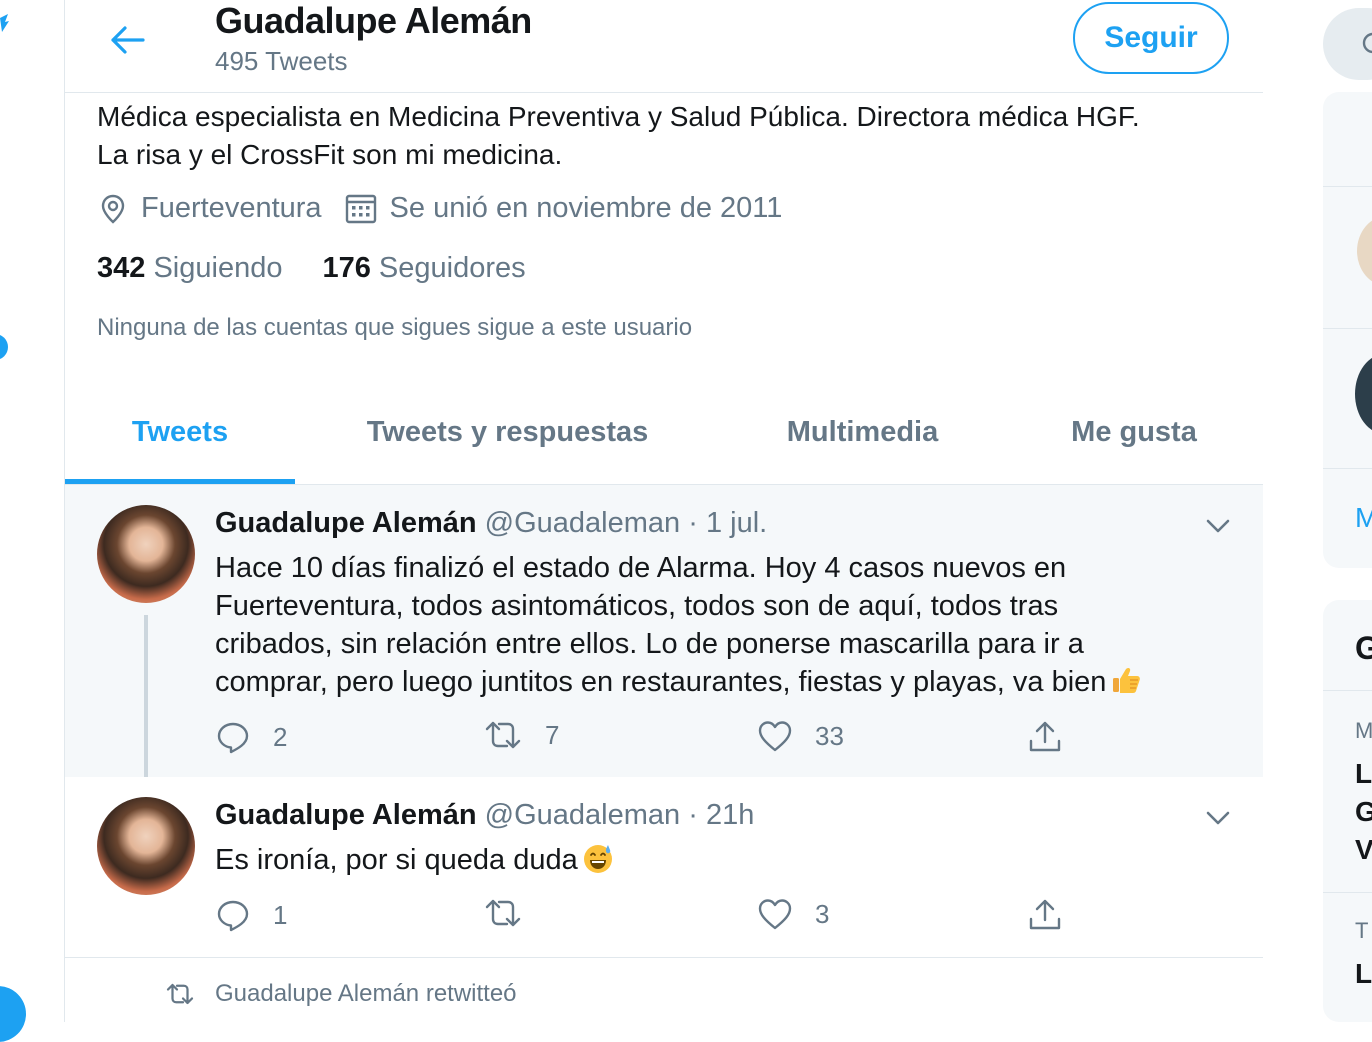 Image resolution: width=1372 pixels, height=1042 pixels. I want to click on trends-title: G, so click(1363, 648).